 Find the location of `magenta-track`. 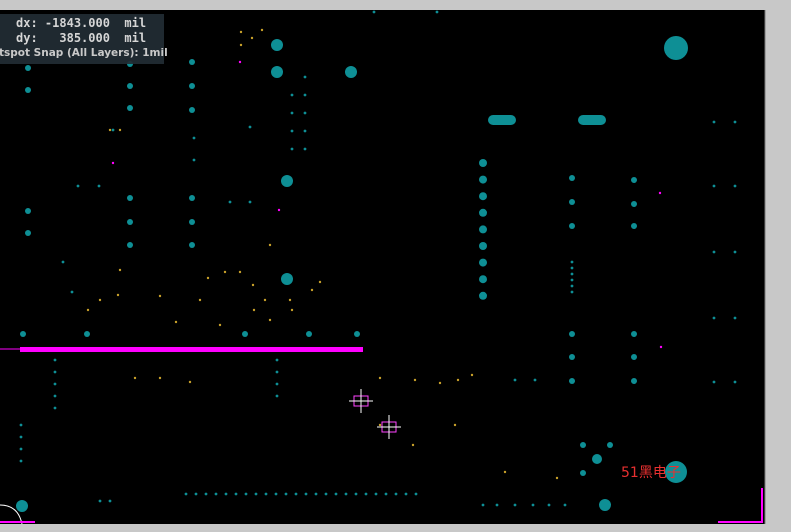

magenta-track is located at coordinates (191, 349).